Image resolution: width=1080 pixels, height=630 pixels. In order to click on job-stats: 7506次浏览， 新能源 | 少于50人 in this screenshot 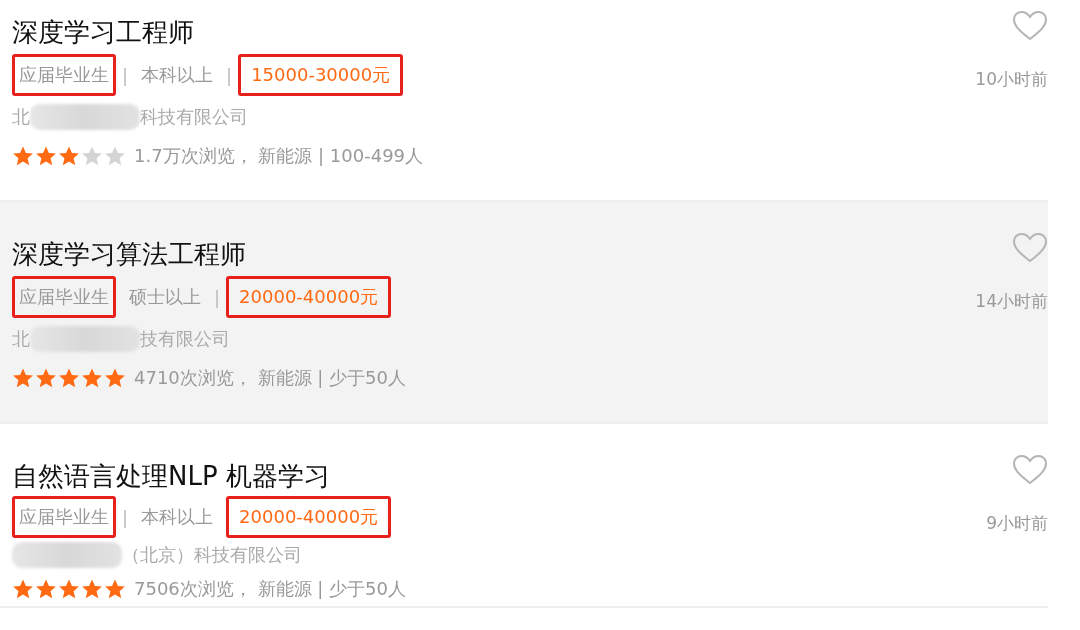, I will do `click(270, 588)`.